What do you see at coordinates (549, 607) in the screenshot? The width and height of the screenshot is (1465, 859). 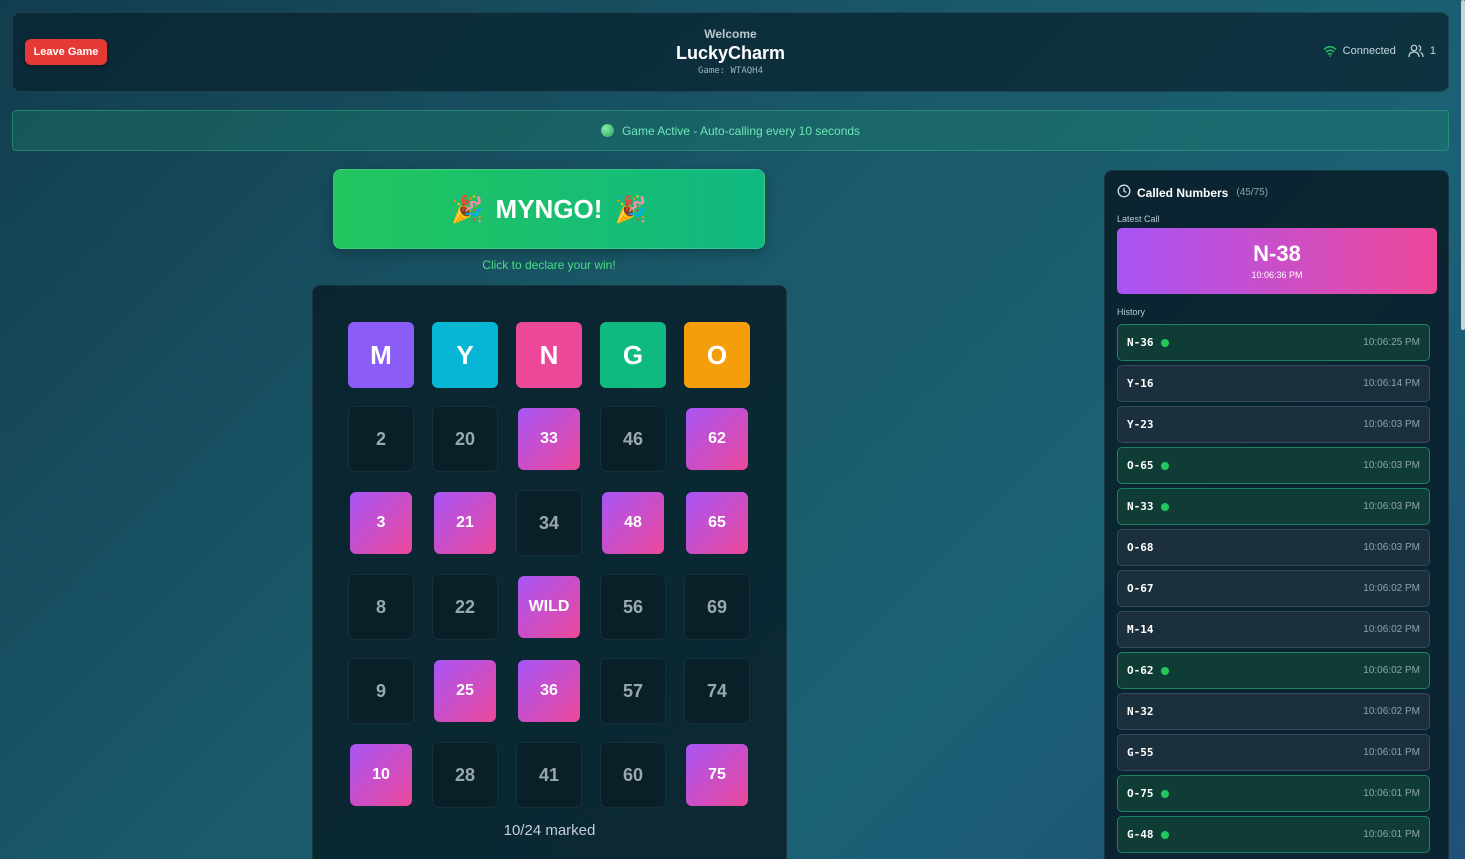 I see `wild-cell: WILD` at bounding box center [549, 607].